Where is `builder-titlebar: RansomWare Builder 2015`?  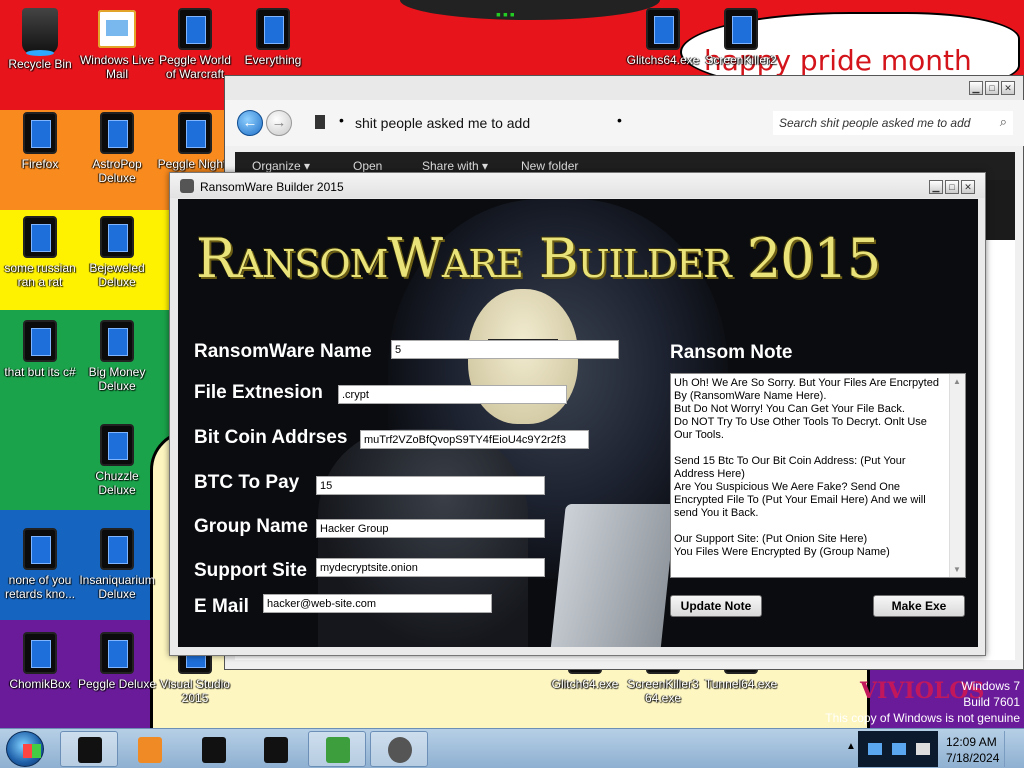
builder-titlebar: RansomWare Builder 2015 is located at coordinates (577, 185).